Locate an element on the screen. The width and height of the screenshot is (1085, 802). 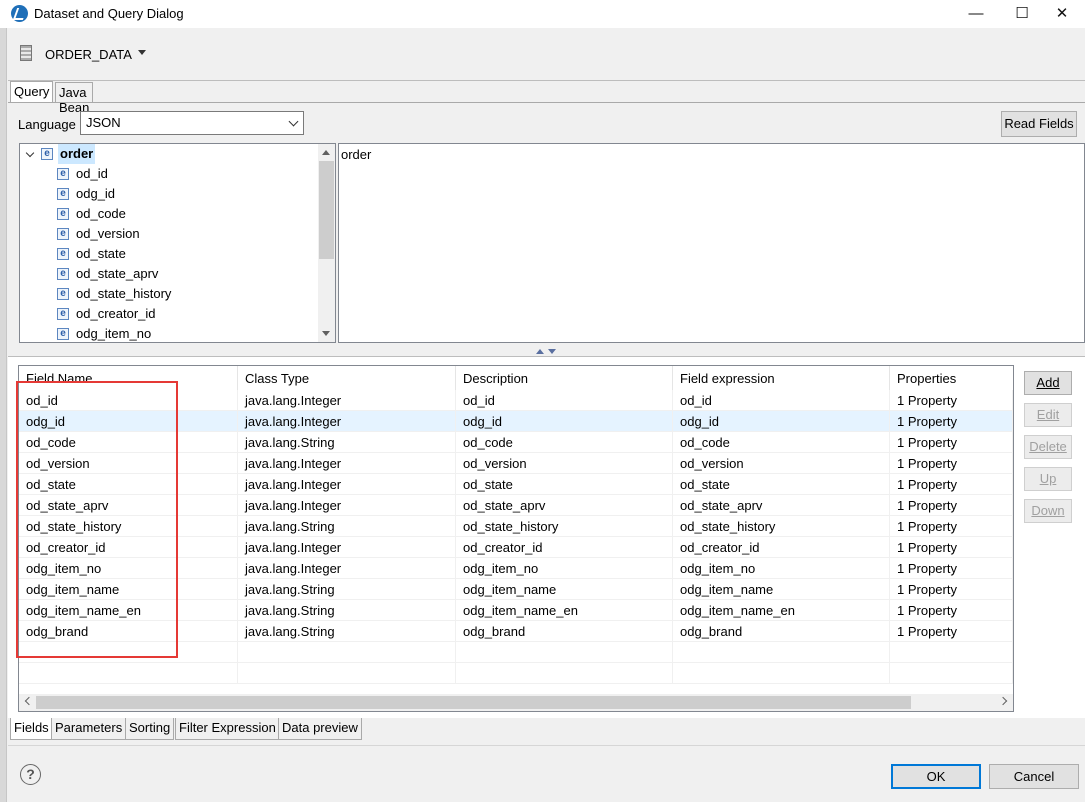
scroll-up-icon is located at coordinates (326, 152).